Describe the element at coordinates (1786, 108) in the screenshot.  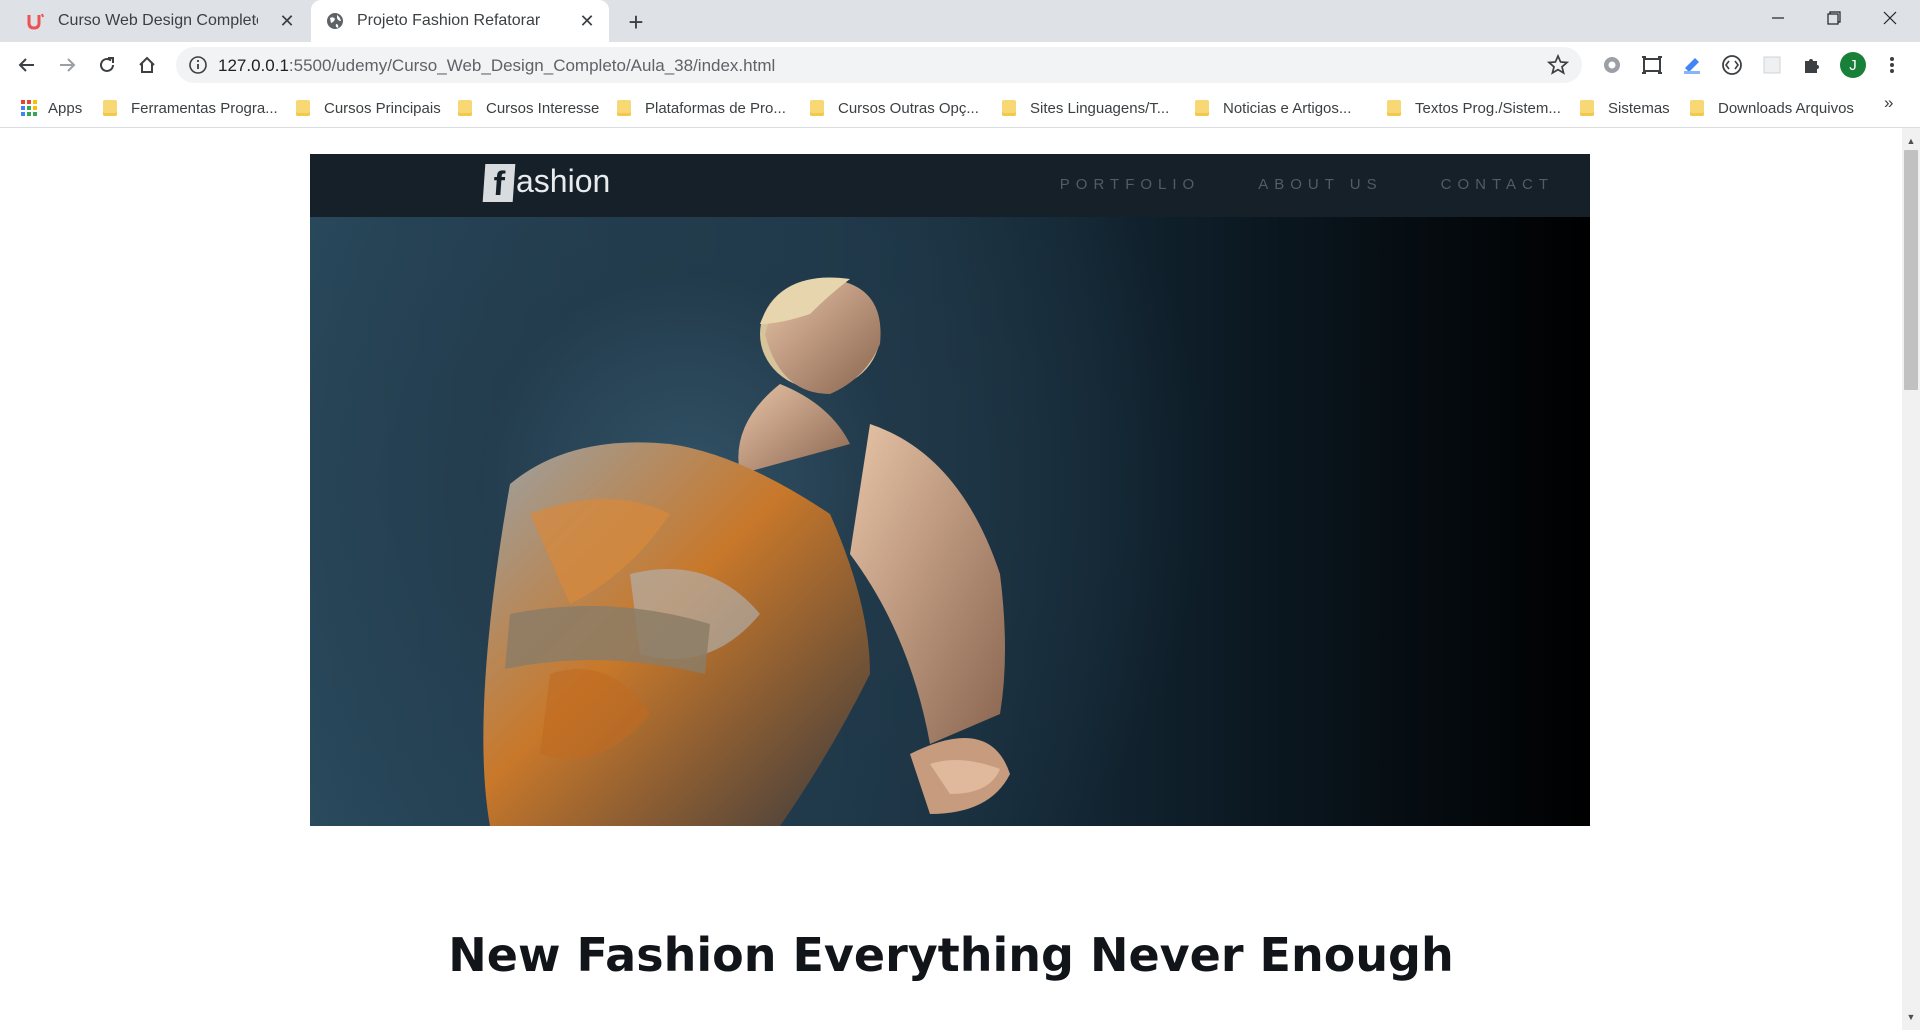
I see `bookmark-label: Downloads Arquivos` at that location.